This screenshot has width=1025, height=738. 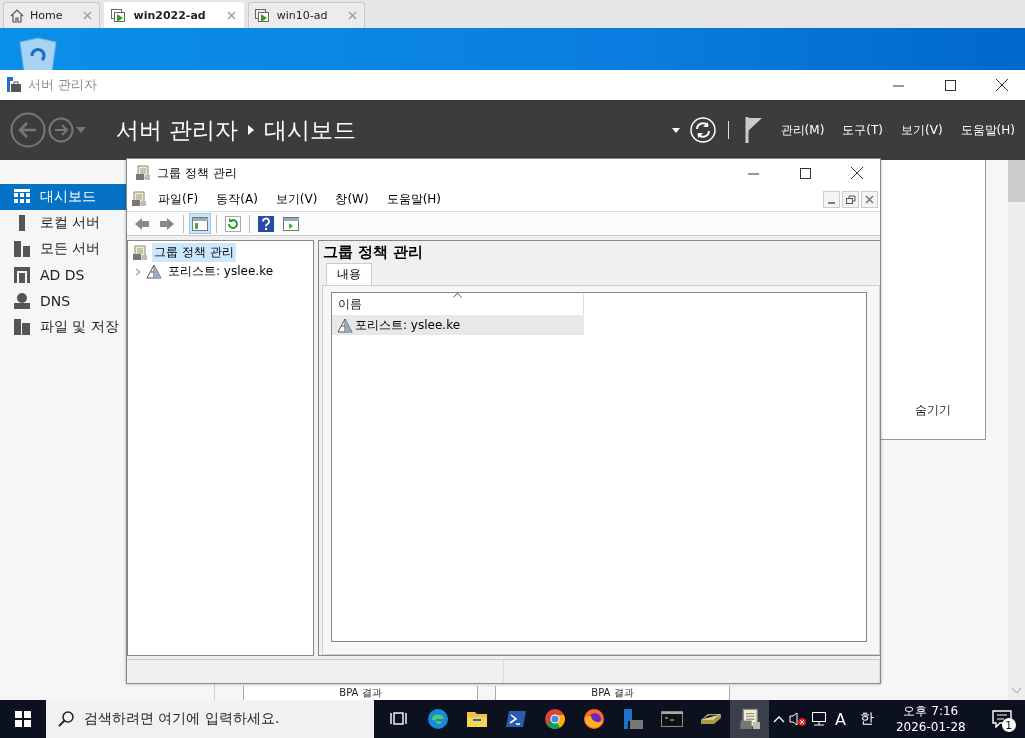 What do you see at coordinates (840, 719) in the screenshot?
I see `input-mode: A` at bounding box center [840, 719].